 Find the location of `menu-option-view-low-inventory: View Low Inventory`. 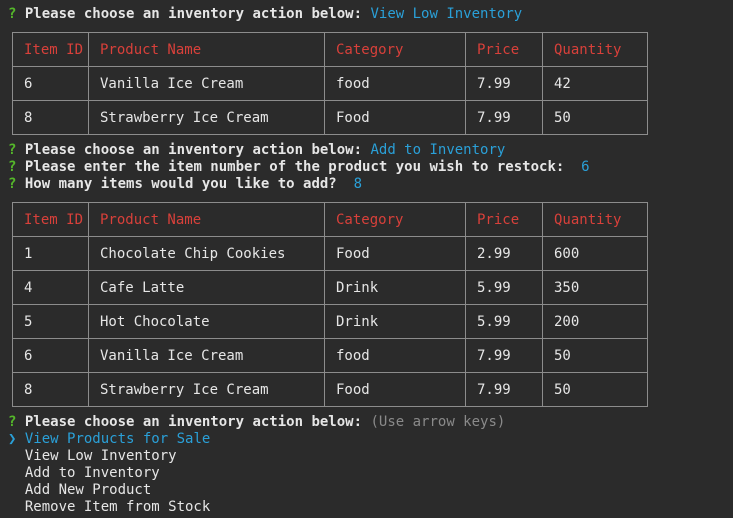

menu-option-view-low-inventory: View Low Inventory is located at coordinates (92, 456).